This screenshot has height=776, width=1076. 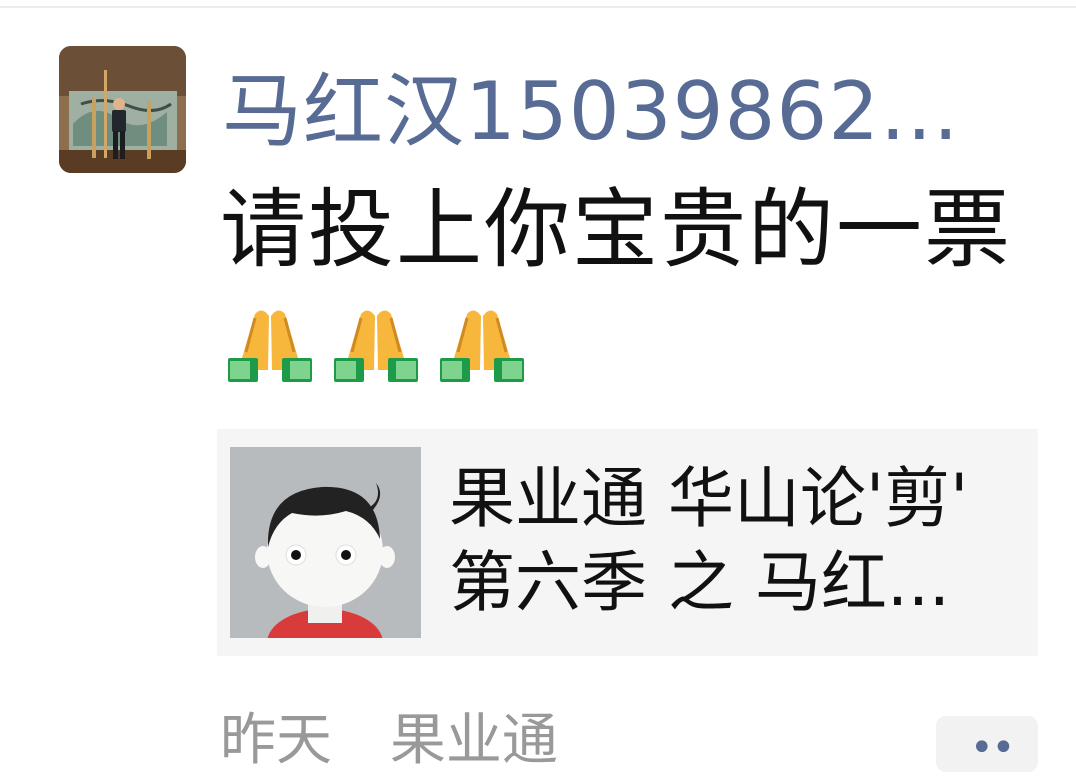 I want to click on link-thumbnail, so click(x=325, y=542).